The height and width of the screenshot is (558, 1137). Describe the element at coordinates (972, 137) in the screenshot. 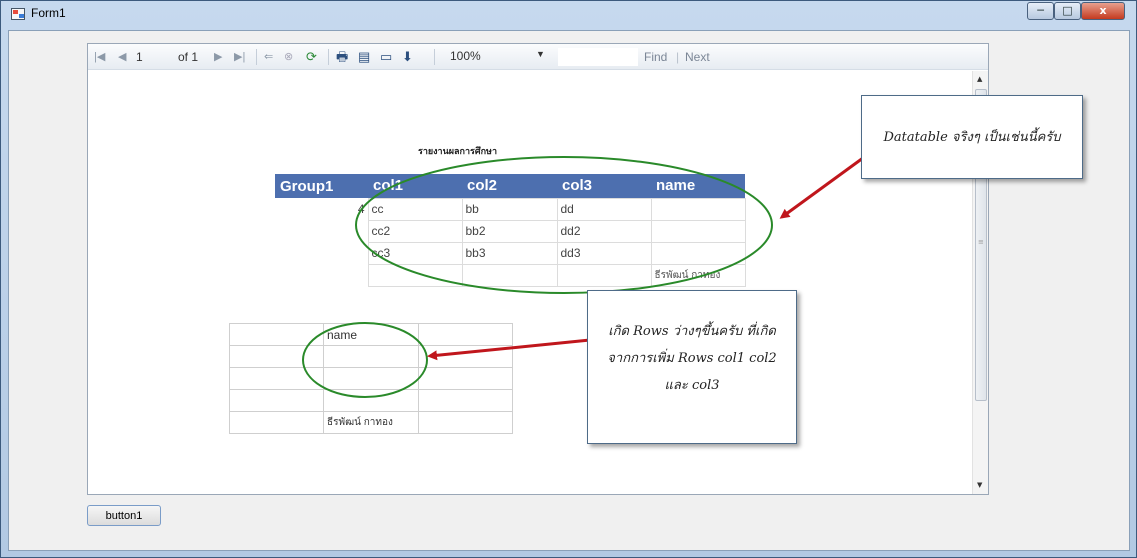

I see `callout-datatable-note: Datatable จริงๆ เป็นเช่นนี้ครับ` at that location.